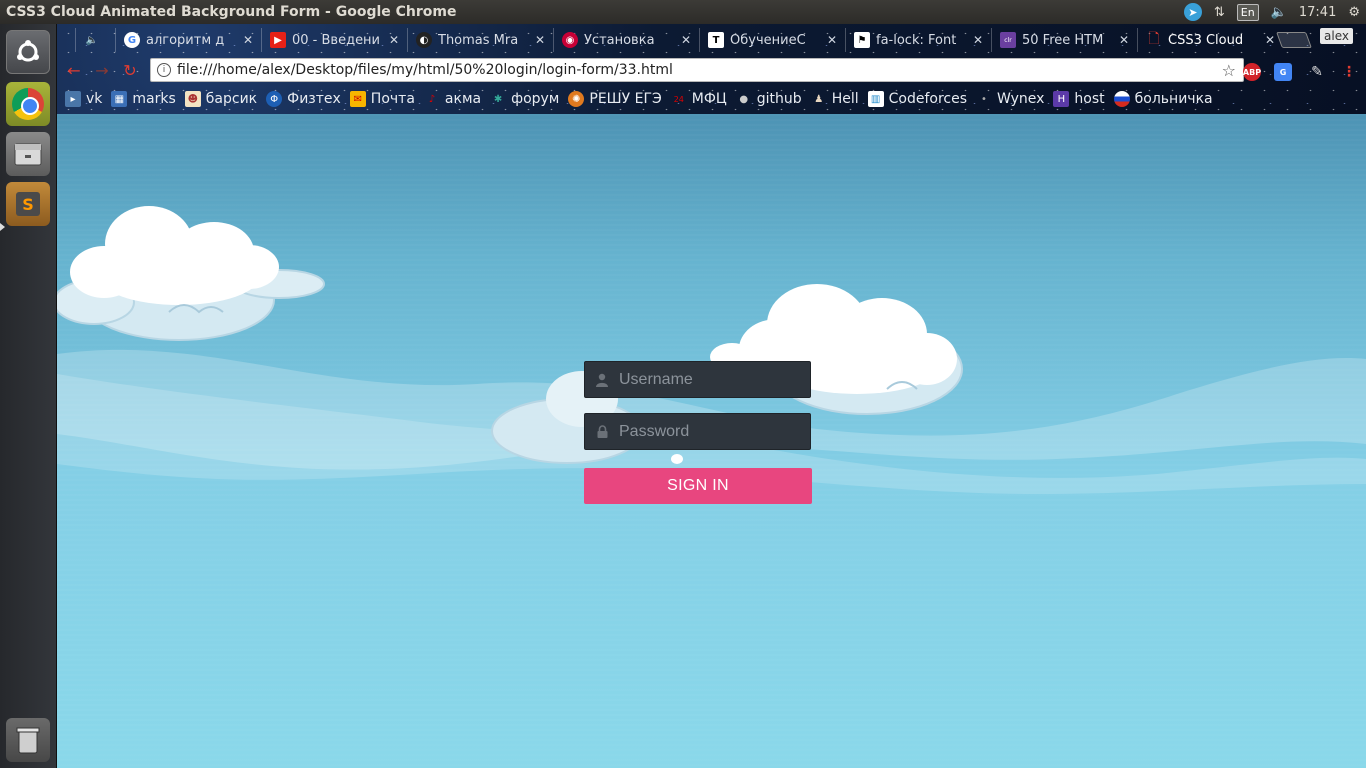  Describe the element at coordinates (74, 71) in the screenshot. I see `back-arrow-icon: ←` at that location.